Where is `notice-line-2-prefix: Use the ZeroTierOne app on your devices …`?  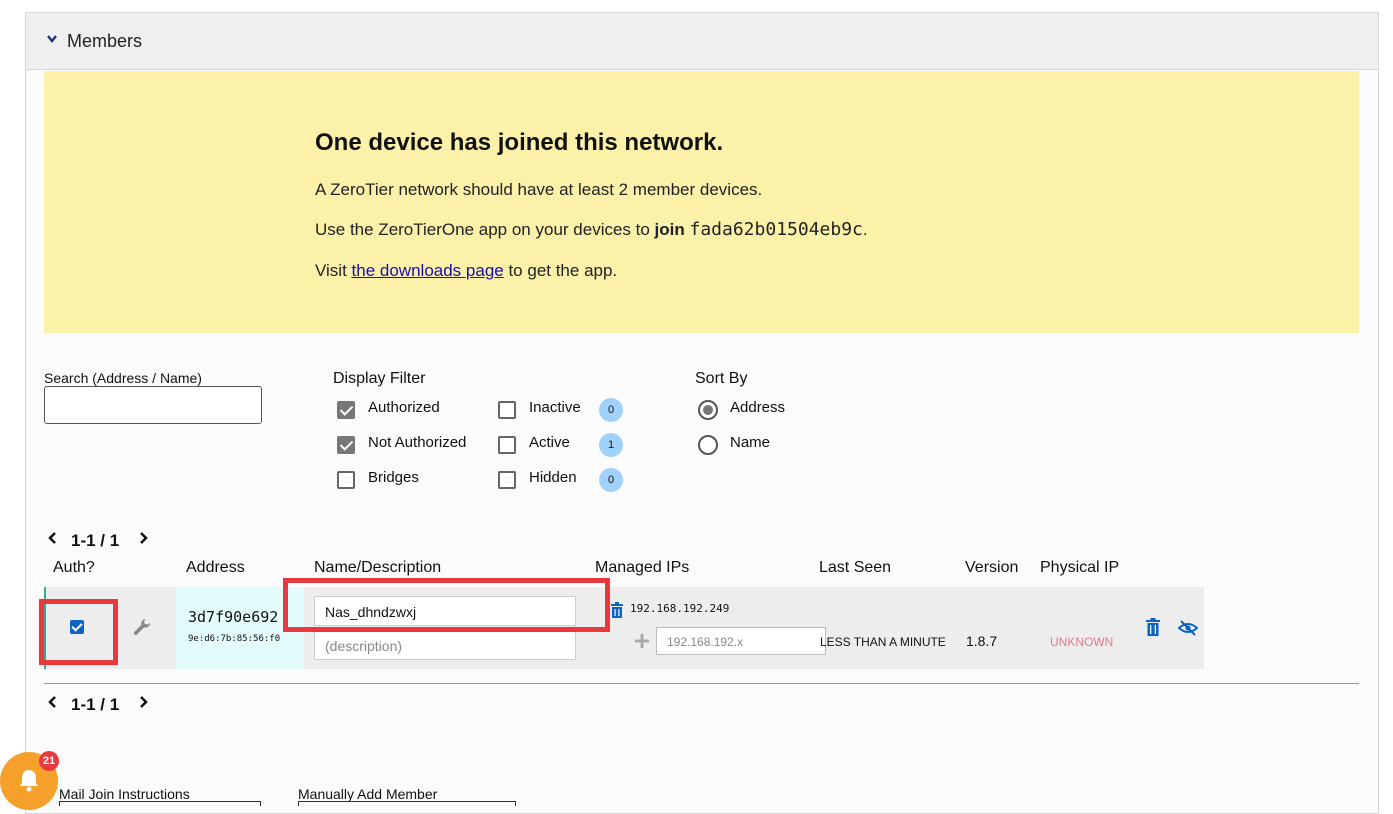 notice-line-2-prefix: Use the ZeroTierOne app on your devices … is located at coordinates (485, 229).